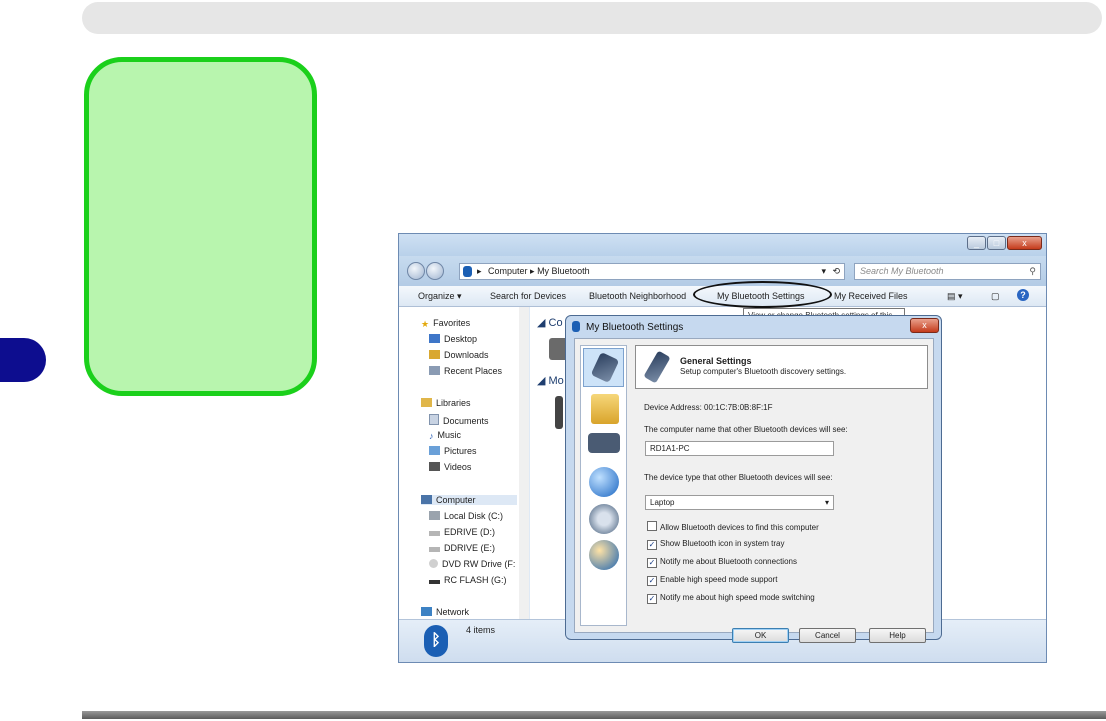 The height and width of the screenshot is (721, 1106). What do you see at coordinates (635, 327) in the screenshot?
I see `dialog-title: My Bluetooth Settings` at bounding box center [635, 327].